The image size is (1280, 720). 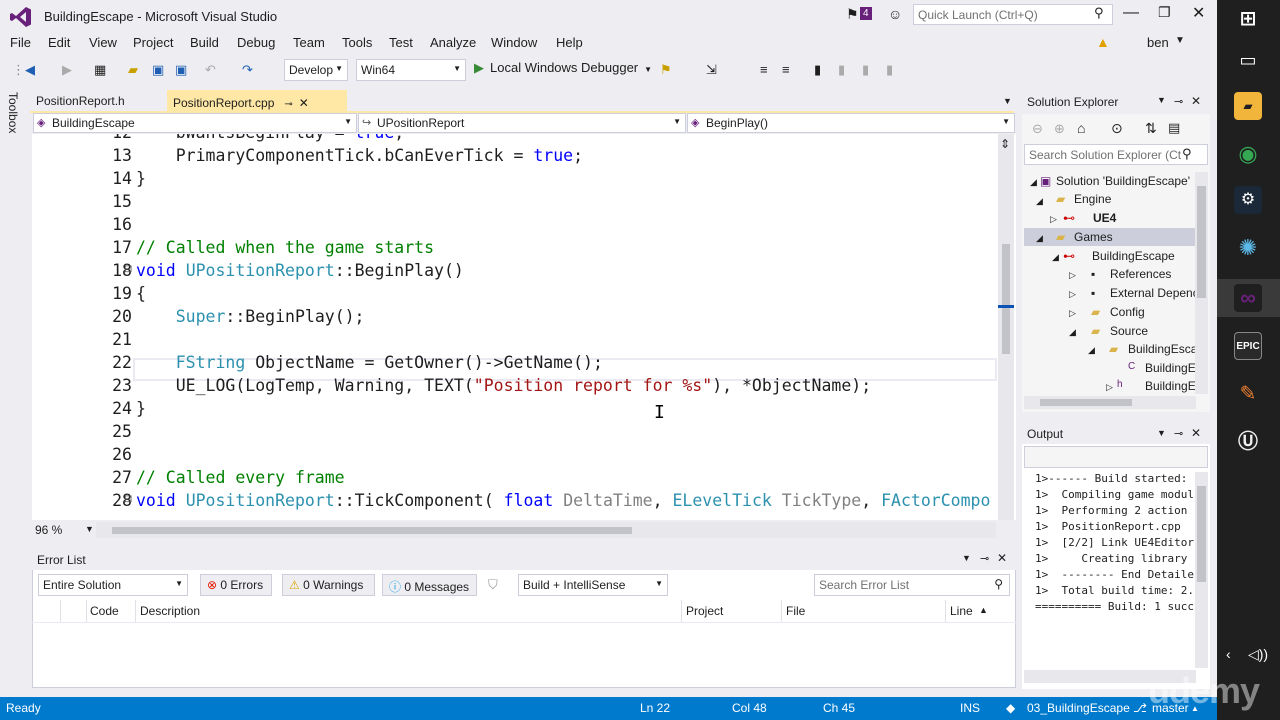 I want to click on member-nav-select: ◈ BeginPlay() ▼, so click(x=851, y=123).